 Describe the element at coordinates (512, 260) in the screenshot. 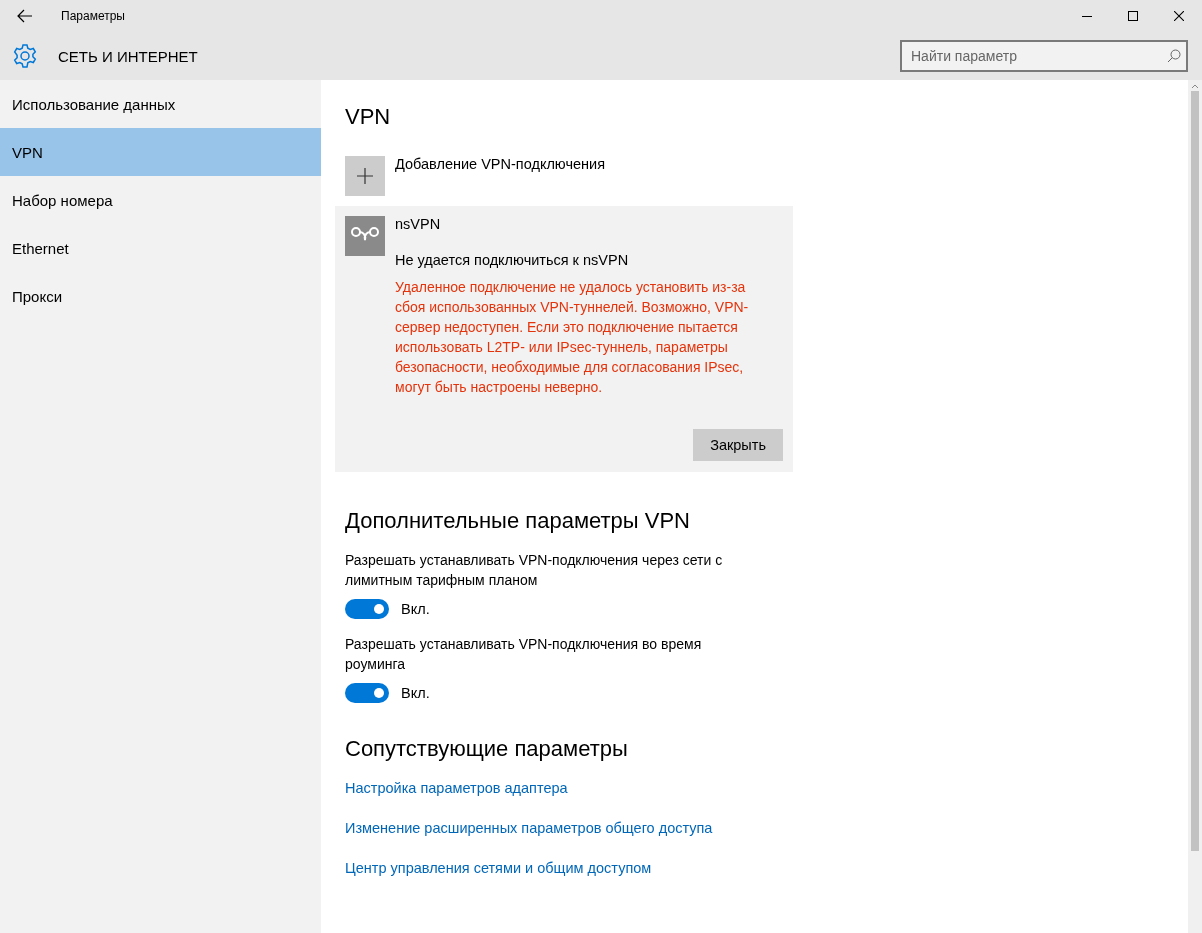

I see `connection-status: Не удается подключиться к nsVPN` at that location.